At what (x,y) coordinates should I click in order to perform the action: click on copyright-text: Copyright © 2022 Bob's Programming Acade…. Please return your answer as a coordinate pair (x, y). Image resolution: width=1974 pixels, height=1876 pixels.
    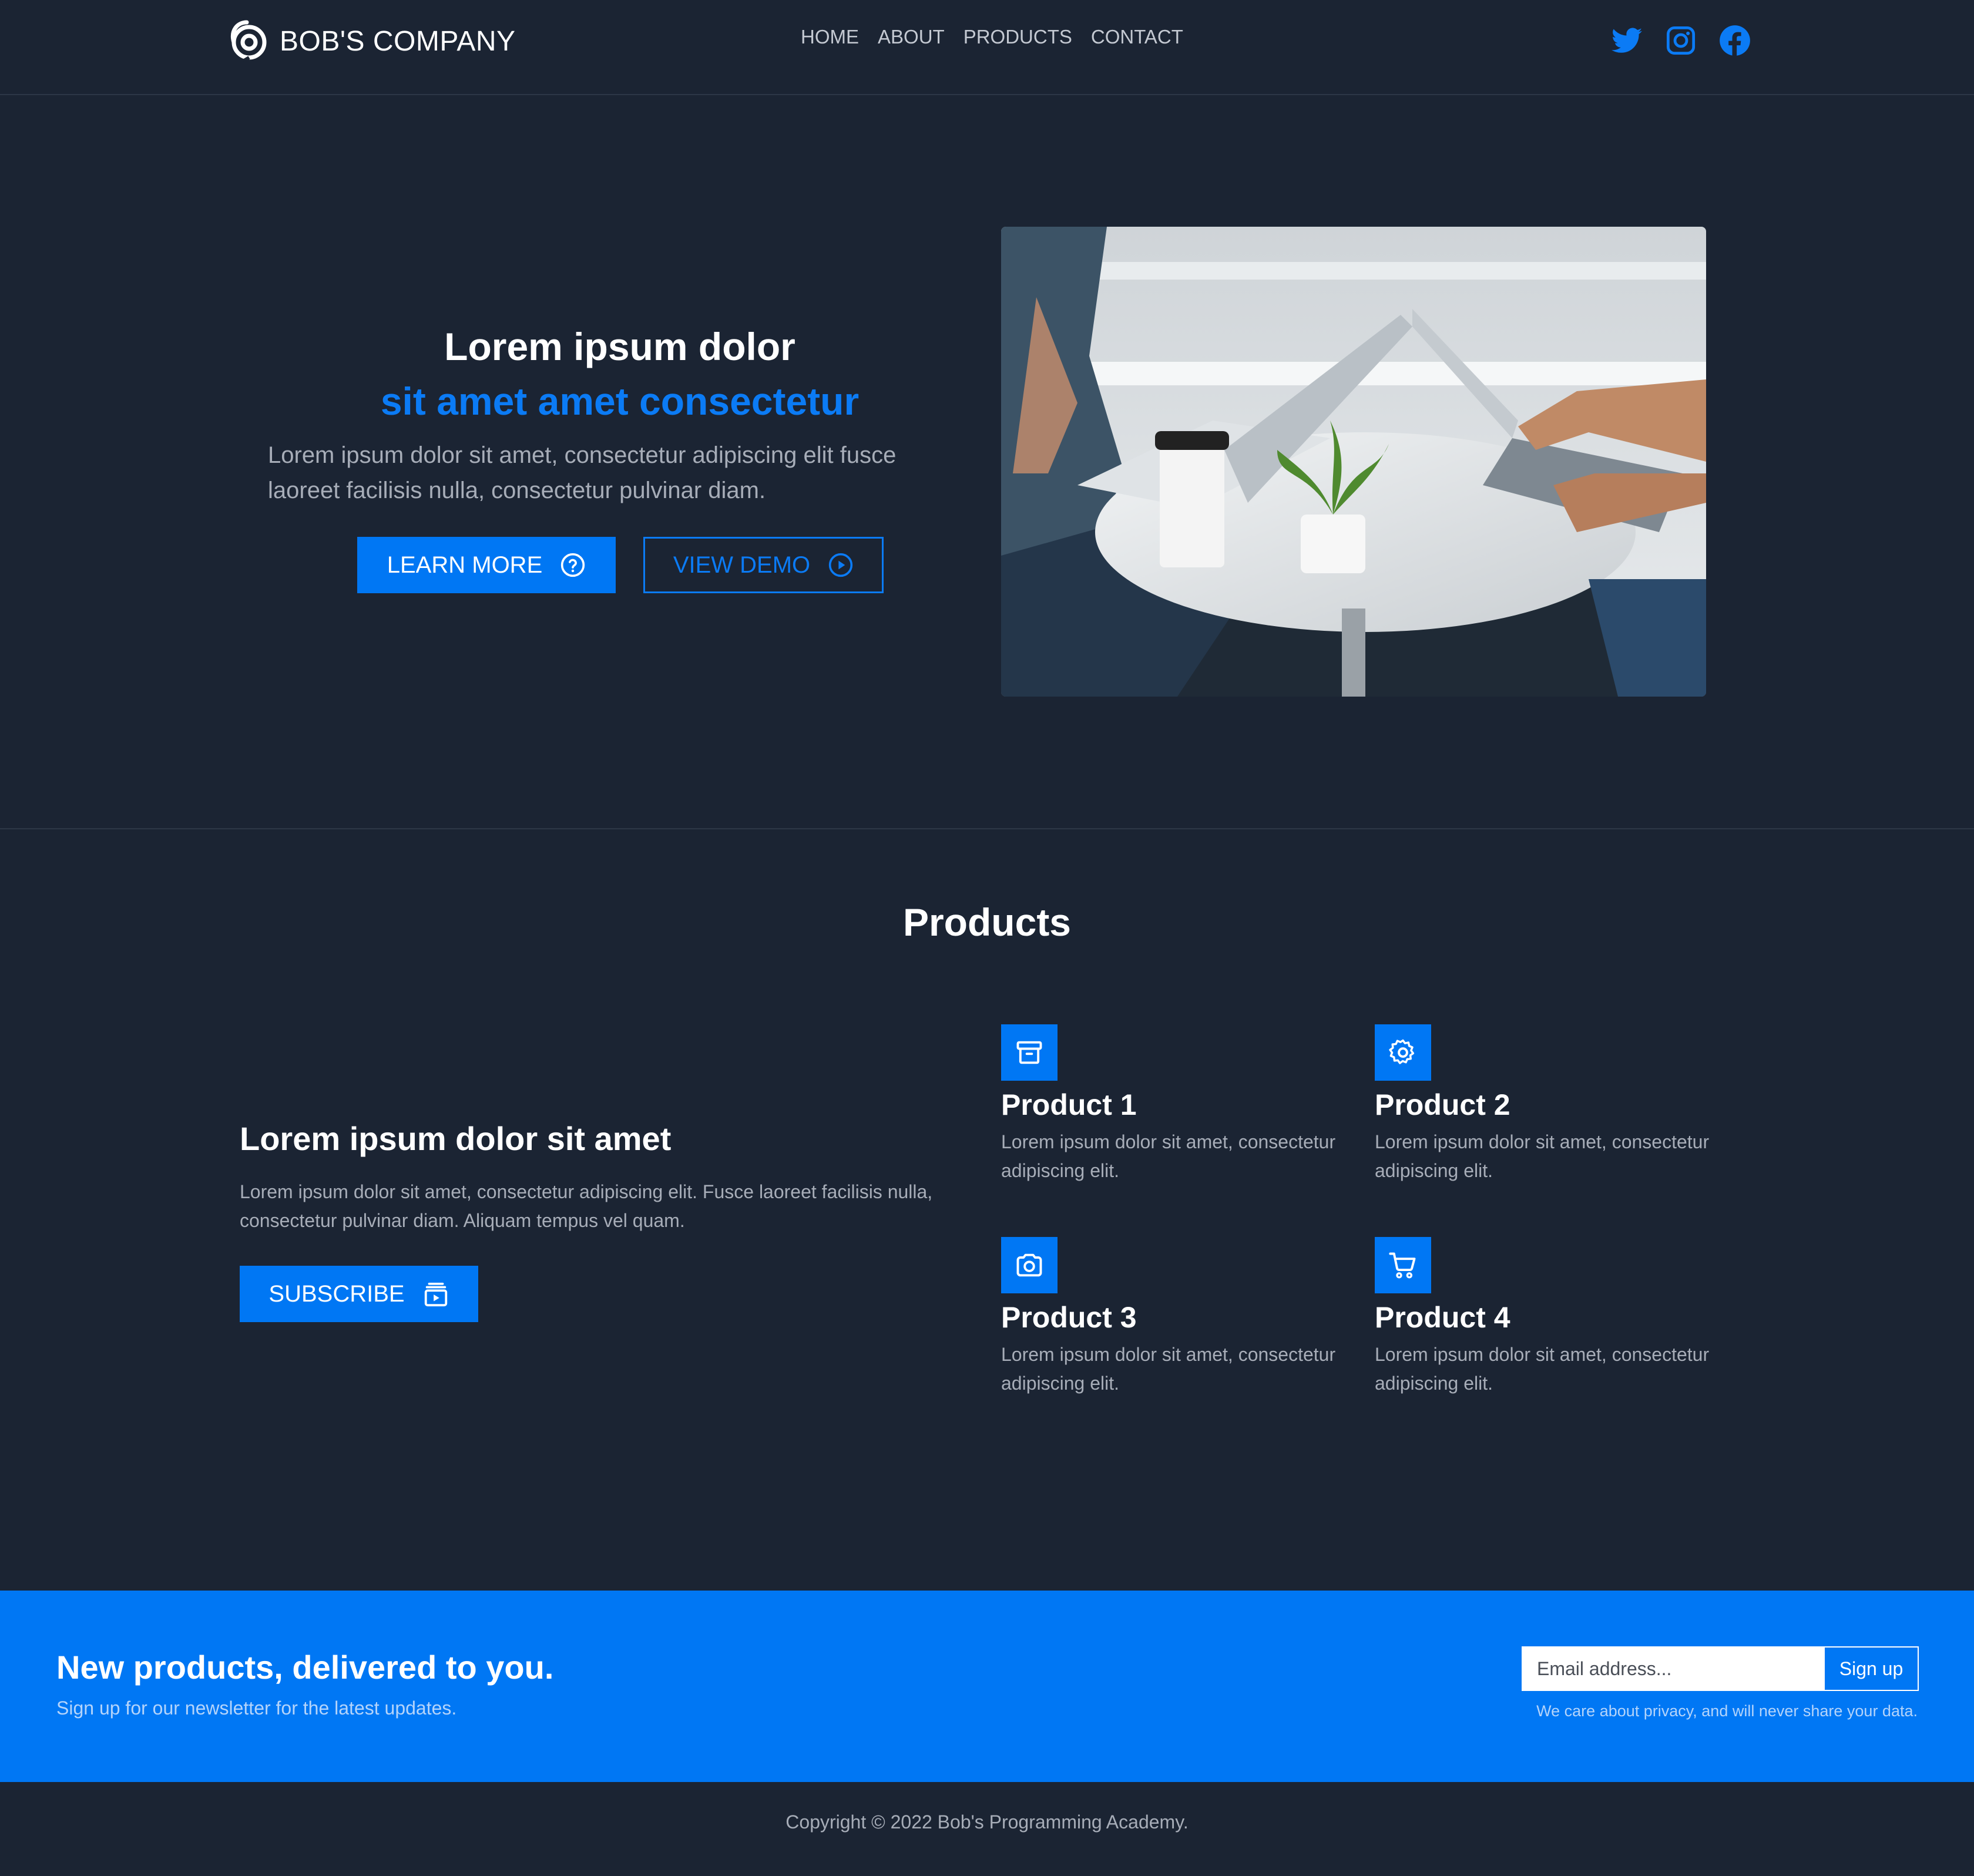
    Looking at the image, I should click on (987, 1822).